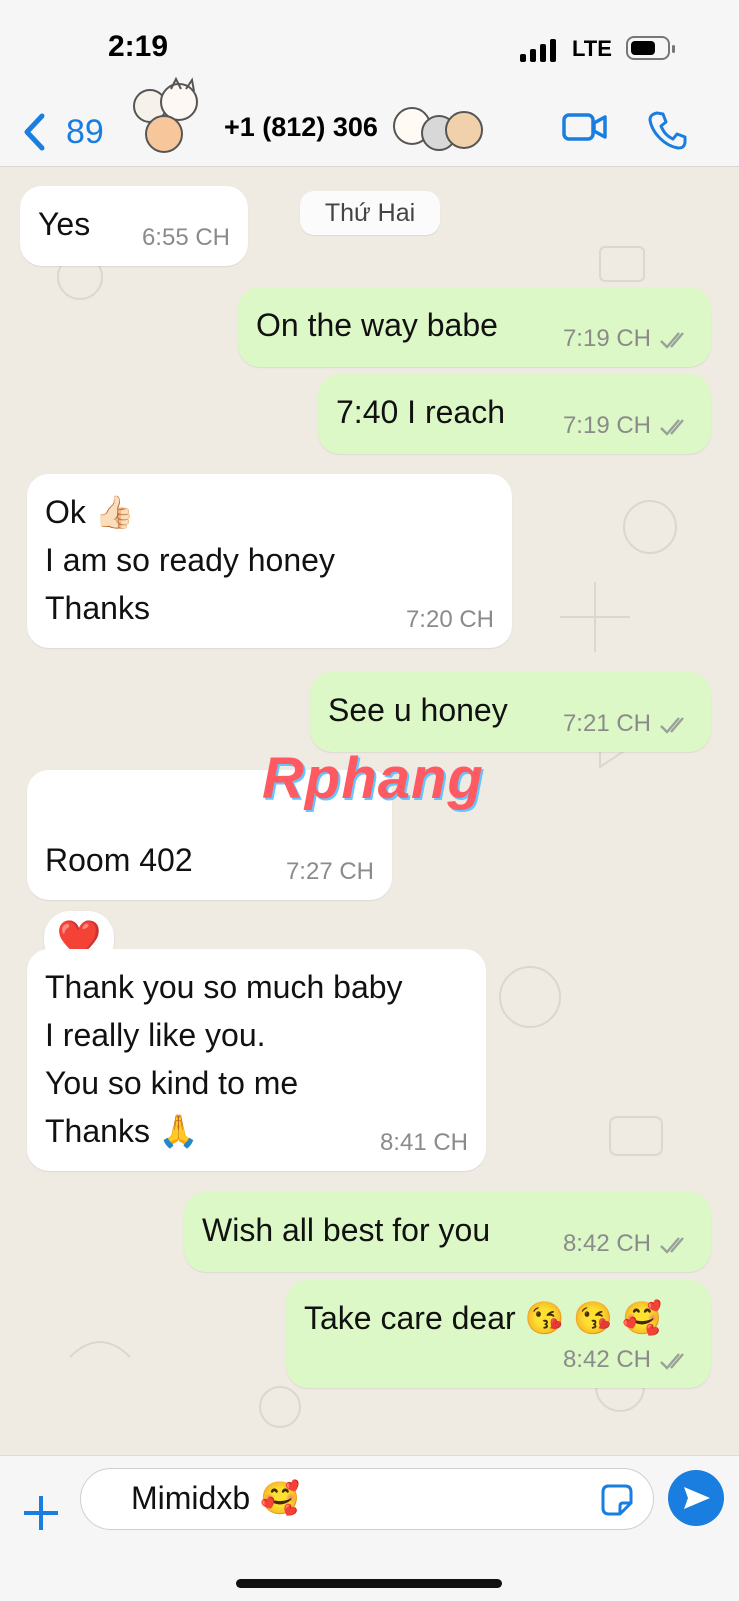 The width and height of the screenshot is (739, 1601). Describe the element at coordinates (369, 50) in the screenshot. I see `status-bar: 2:19 LTE` at that location.